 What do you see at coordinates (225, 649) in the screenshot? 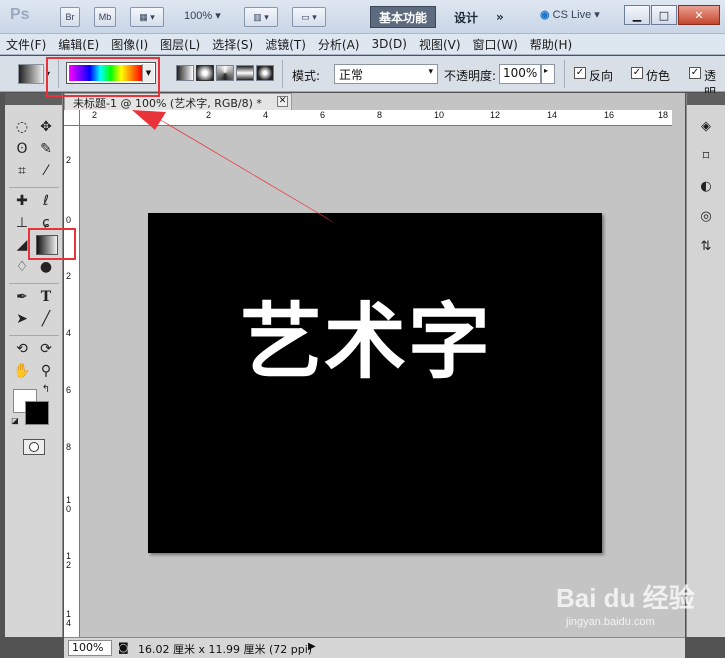
I see `document-info: 16.02 厘米 x 11.99 厘米 (72 ppi)` at bounding box center [225, 649].